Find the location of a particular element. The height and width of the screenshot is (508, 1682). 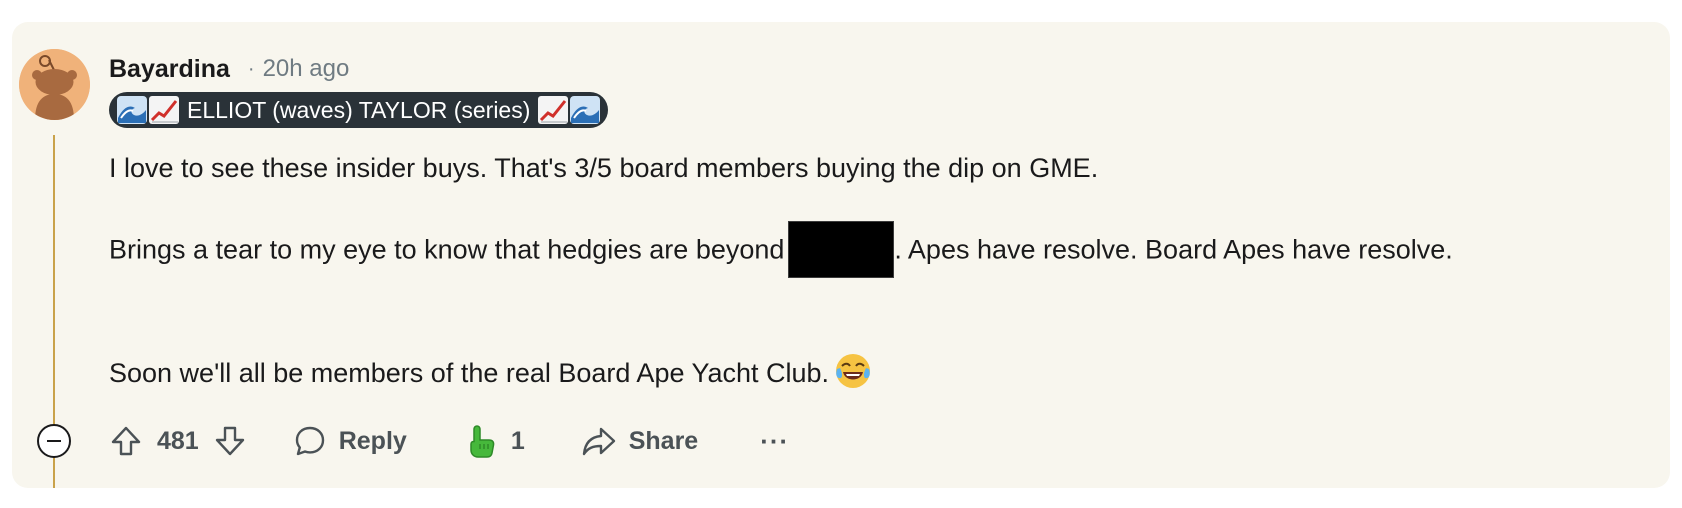

tears-of-joy-icon is located at coordinates (853, 371).